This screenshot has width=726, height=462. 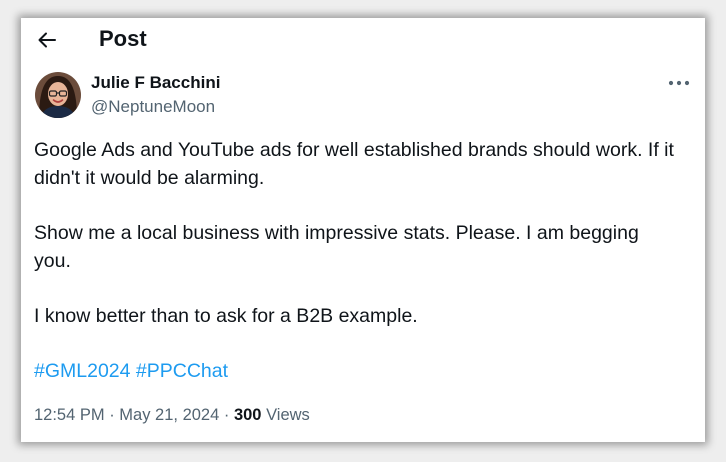 I want to click on arrow-left-icon, so click(x=47, y=40).